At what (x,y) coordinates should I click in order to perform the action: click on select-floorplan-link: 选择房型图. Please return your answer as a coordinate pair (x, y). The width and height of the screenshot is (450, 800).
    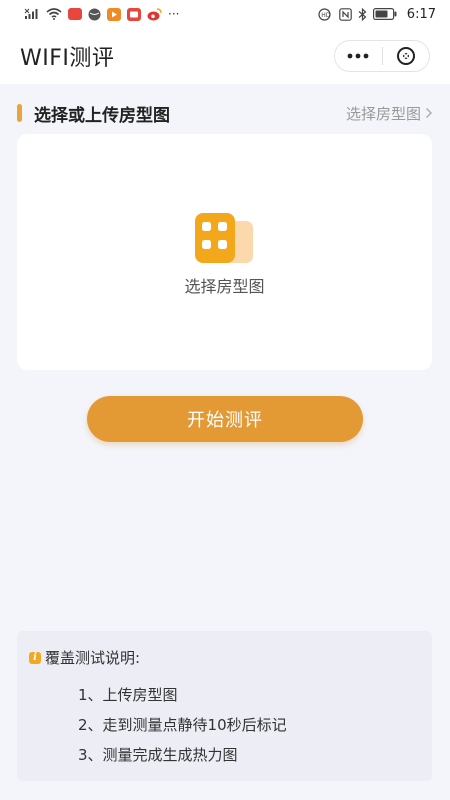
    Looking at the image, I should click on (389, 113).